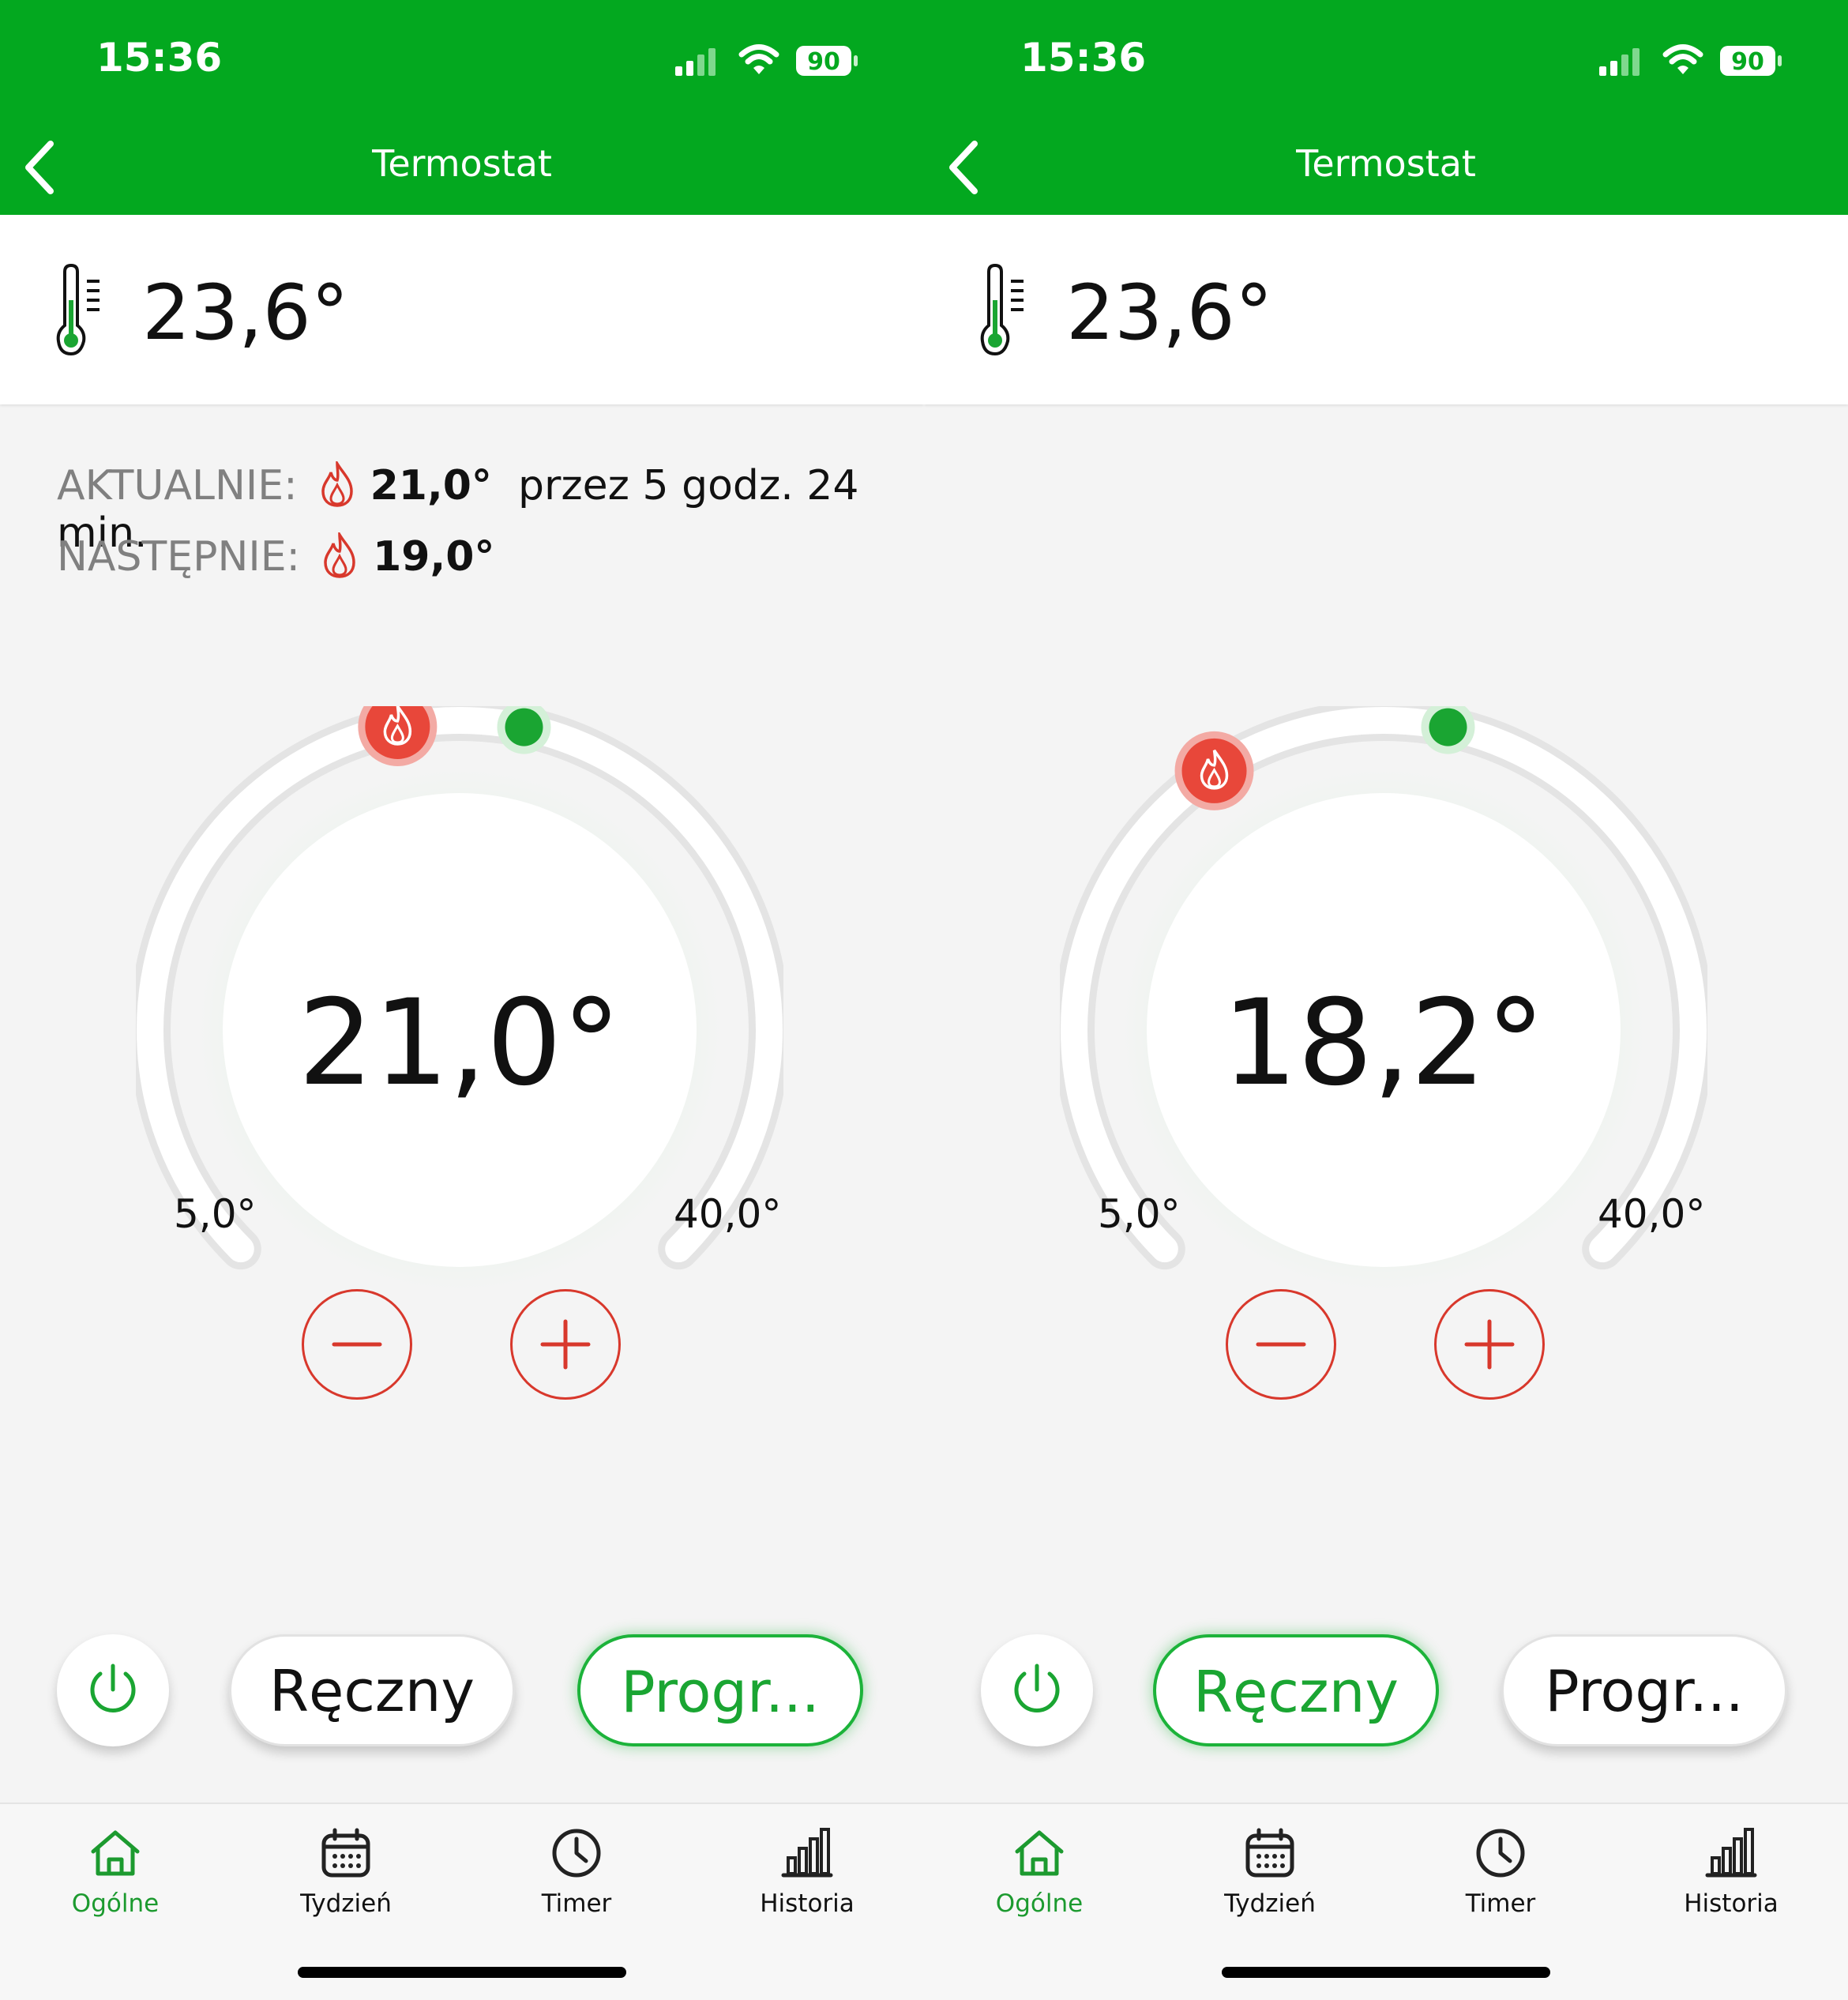  Describe the element at coordinates (431, 486) in the screenshot. I see `current-setpoint: 21,0°` at that location.